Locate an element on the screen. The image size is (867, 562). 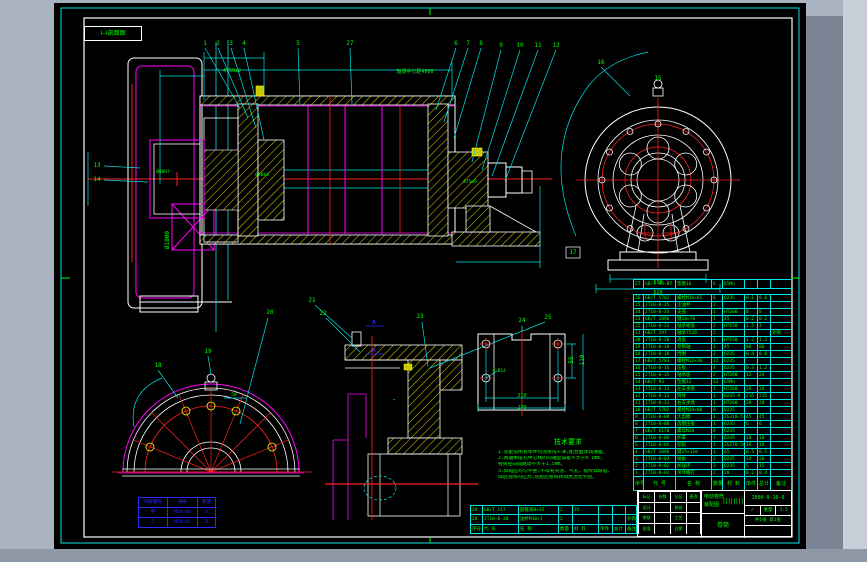
table-cell: 65Mn is located at coordinates (734, 283).